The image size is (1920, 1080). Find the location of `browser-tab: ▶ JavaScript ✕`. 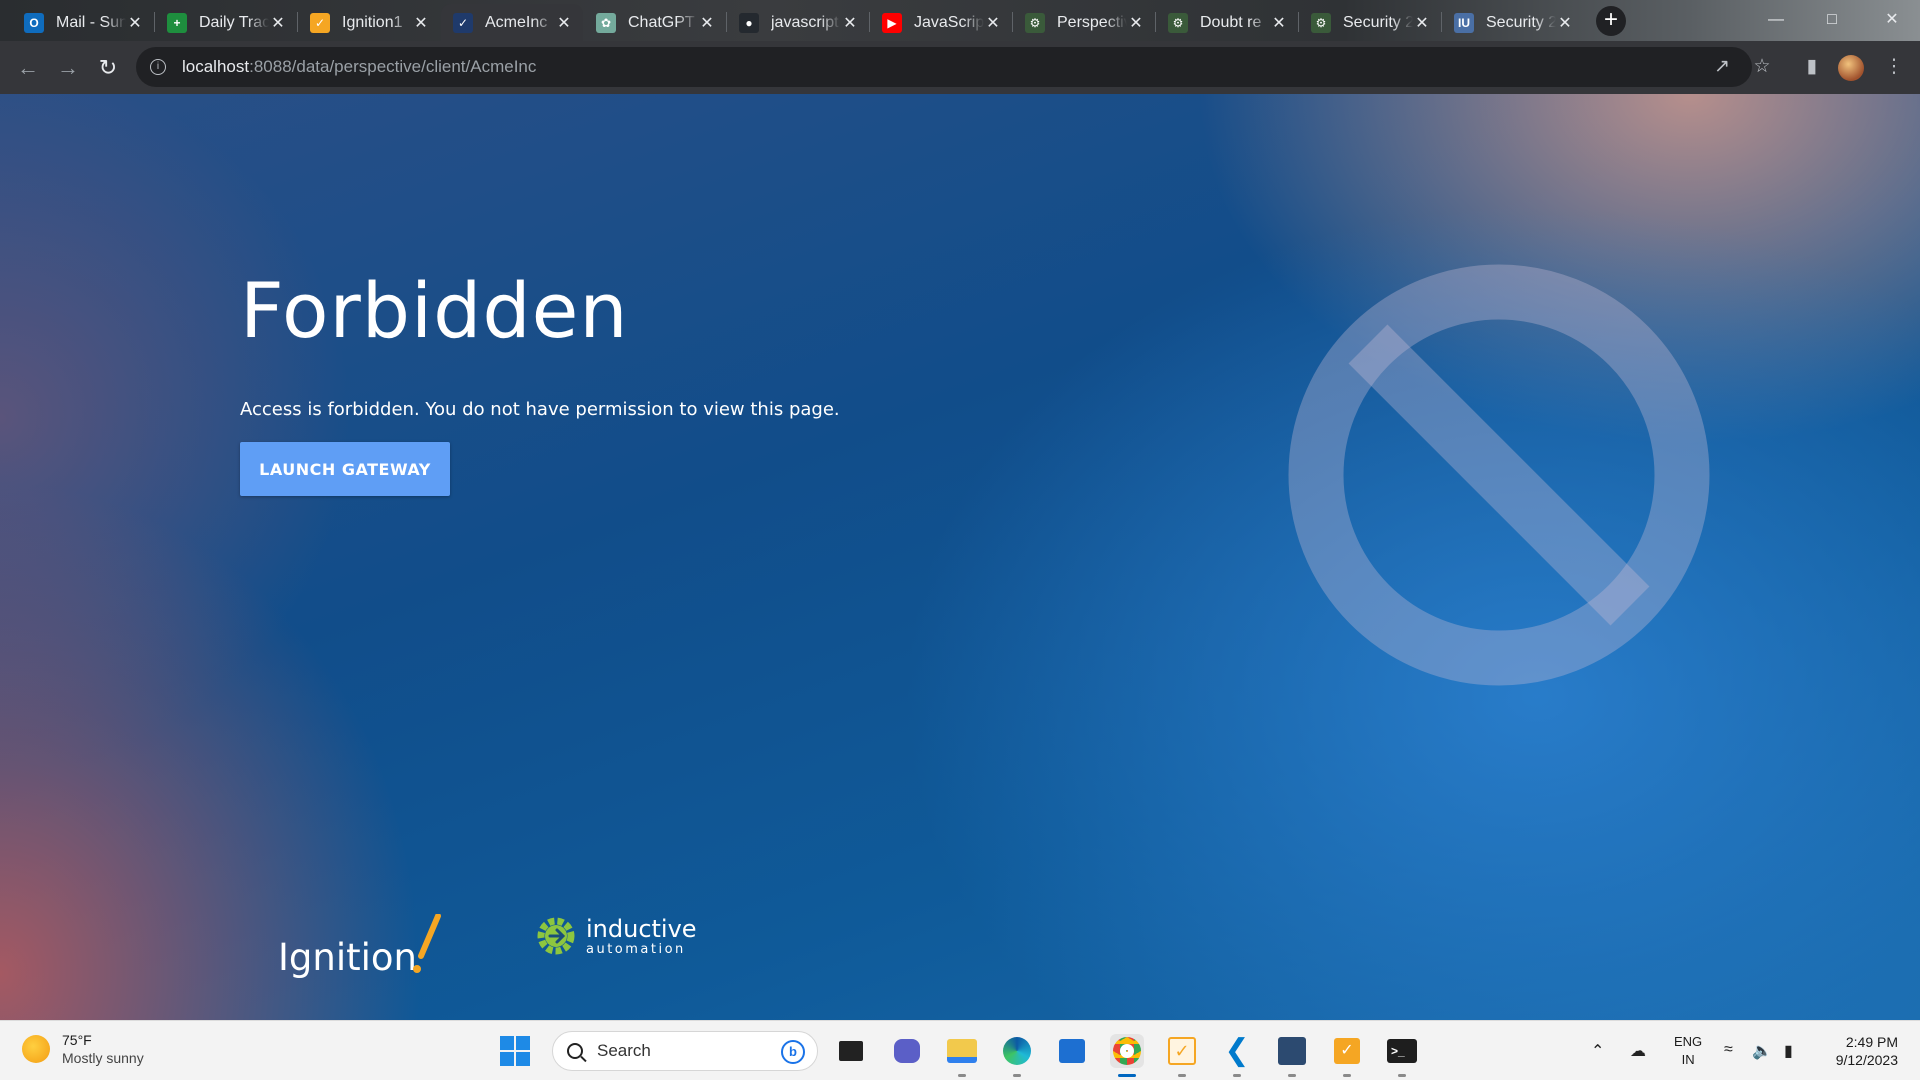

browser-tab: ▶ JavaScript ✕ is located at coordinates (941, 22).